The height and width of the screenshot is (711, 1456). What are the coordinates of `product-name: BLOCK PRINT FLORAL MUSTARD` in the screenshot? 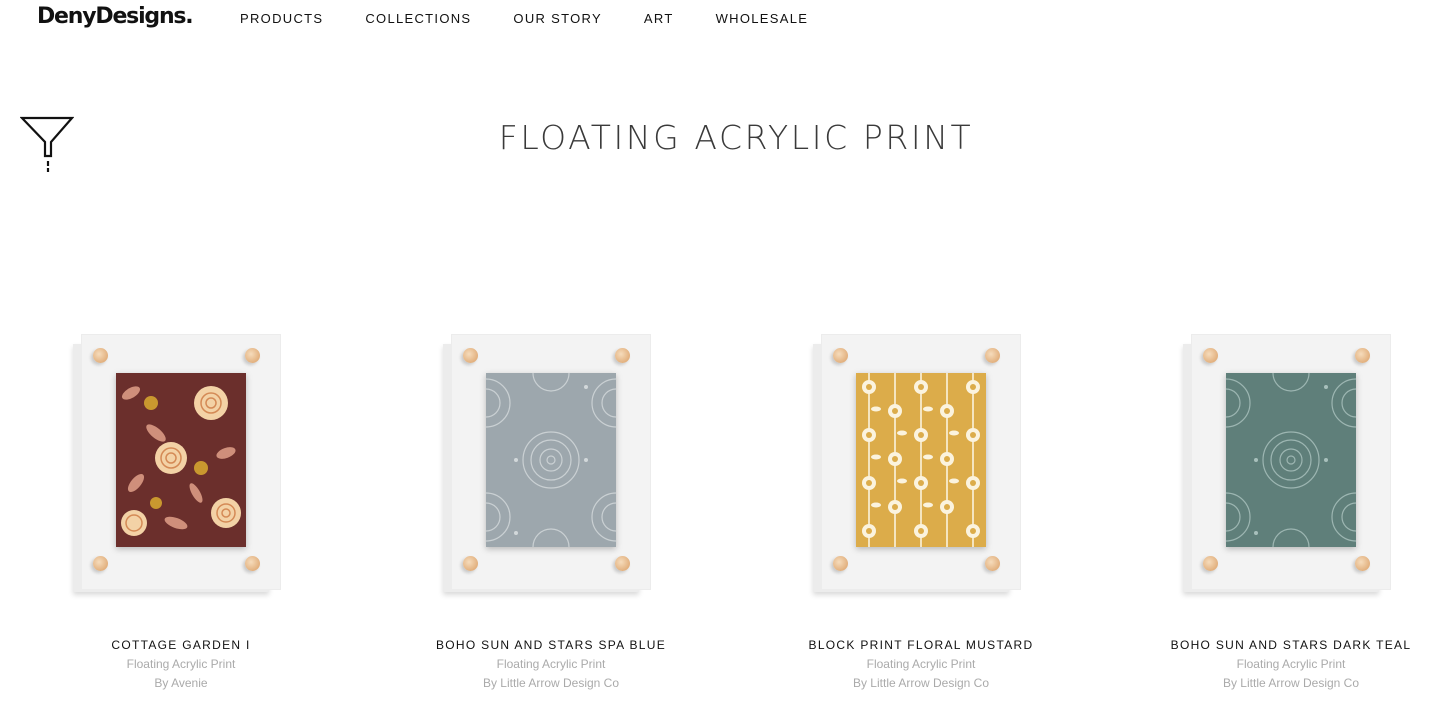 It's located at (921, 645).